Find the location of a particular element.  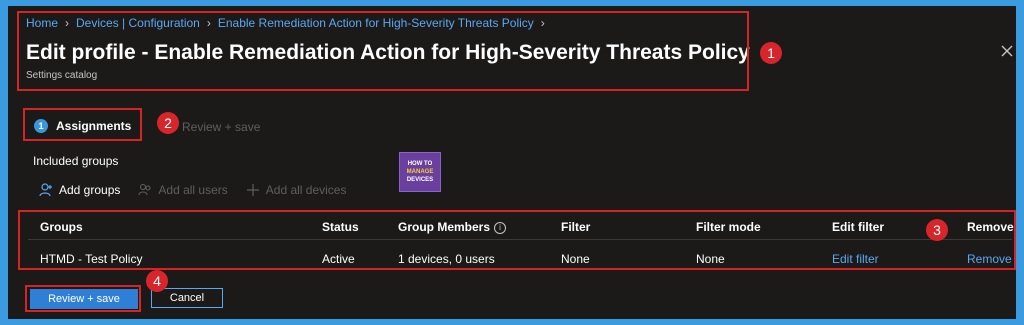

add-all-users-label: Add all users is located at coordinates (193, 190).